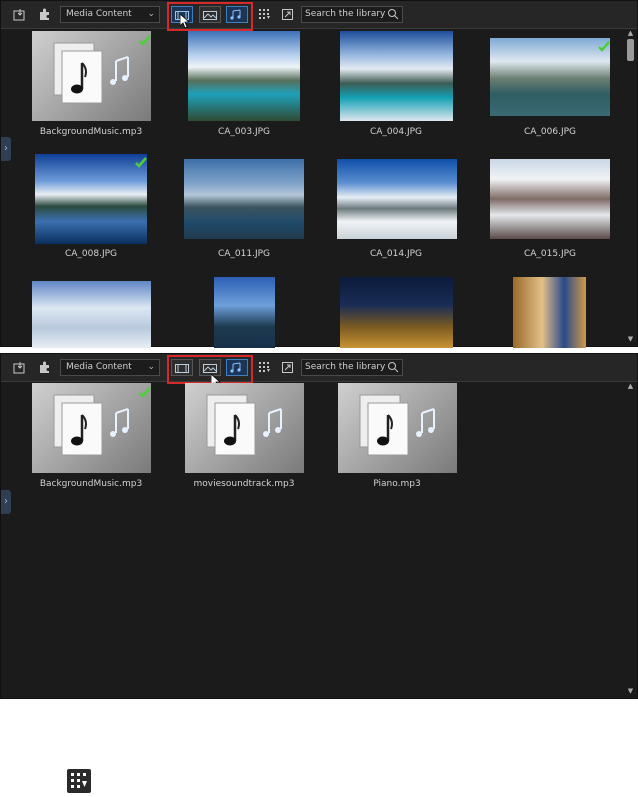  Describe the element at coordinates (396, 132) in the screenshot. I see `media-filename: CA_004.JPG` at that location.